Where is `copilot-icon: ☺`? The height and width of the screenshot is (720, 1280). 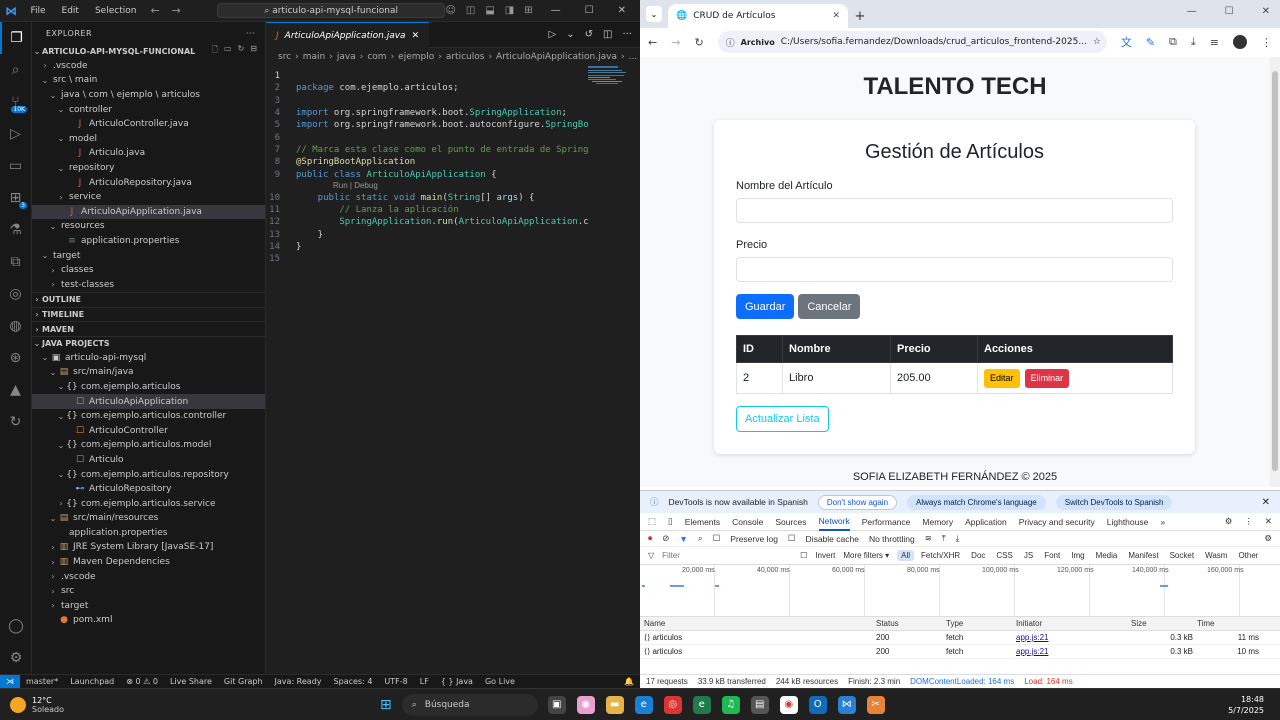
copilot-icon: ☺ is located at coordinates (450, 10).